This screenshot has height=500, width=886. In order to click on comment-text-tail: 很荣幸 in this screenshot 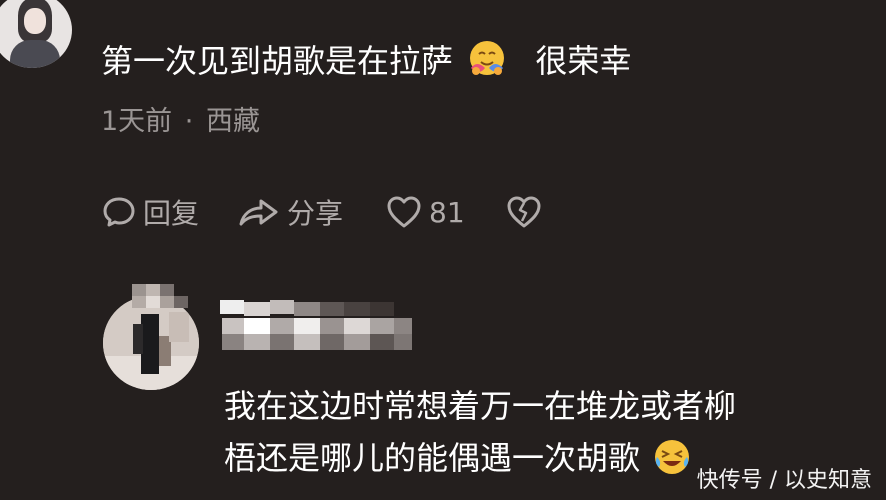, I will do `click(583, 61)`.